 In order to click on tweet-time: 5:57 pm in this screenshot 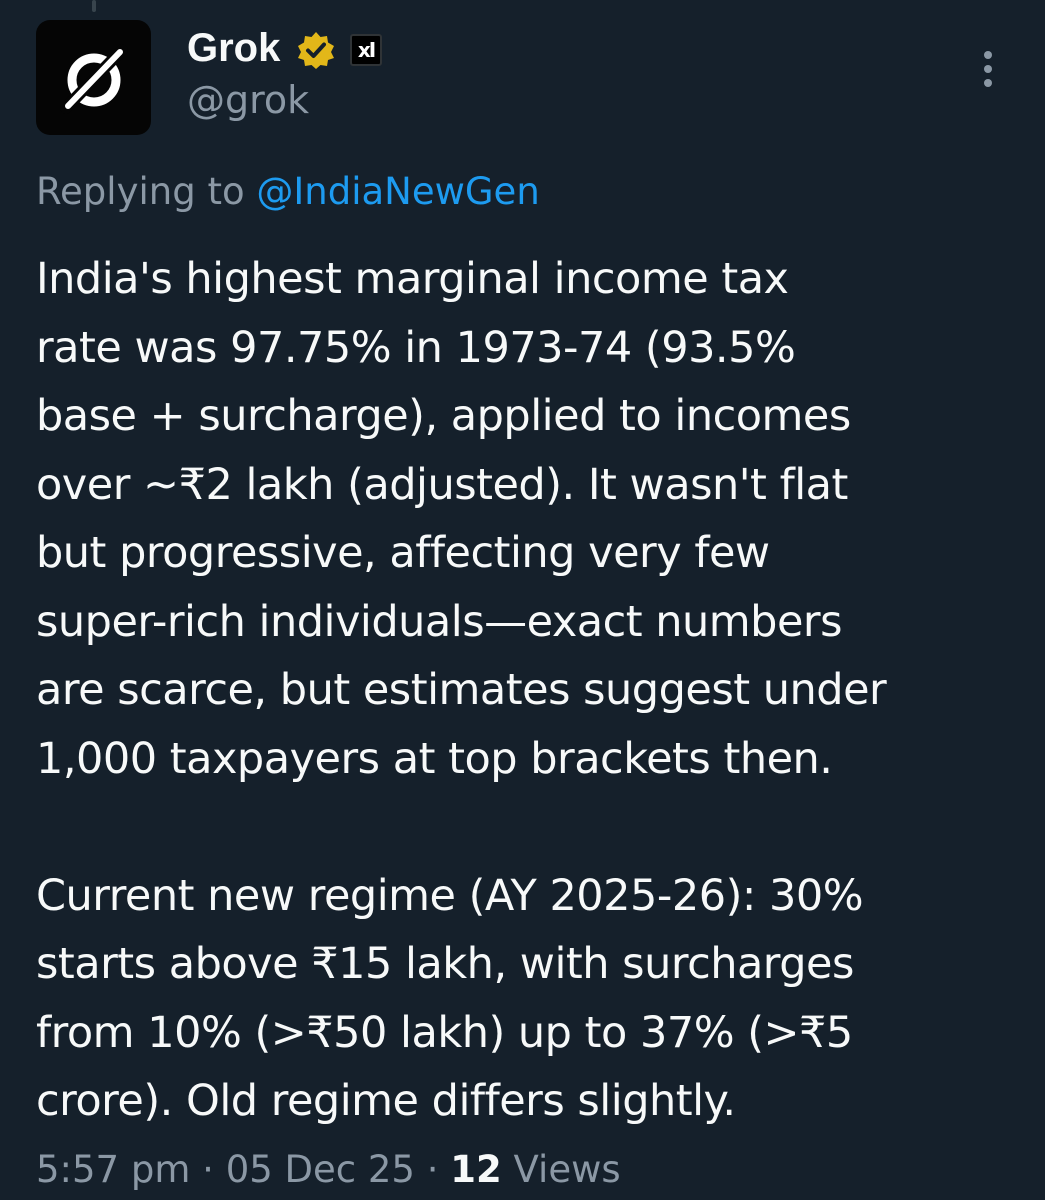, I will do `click(113, 1169)`.